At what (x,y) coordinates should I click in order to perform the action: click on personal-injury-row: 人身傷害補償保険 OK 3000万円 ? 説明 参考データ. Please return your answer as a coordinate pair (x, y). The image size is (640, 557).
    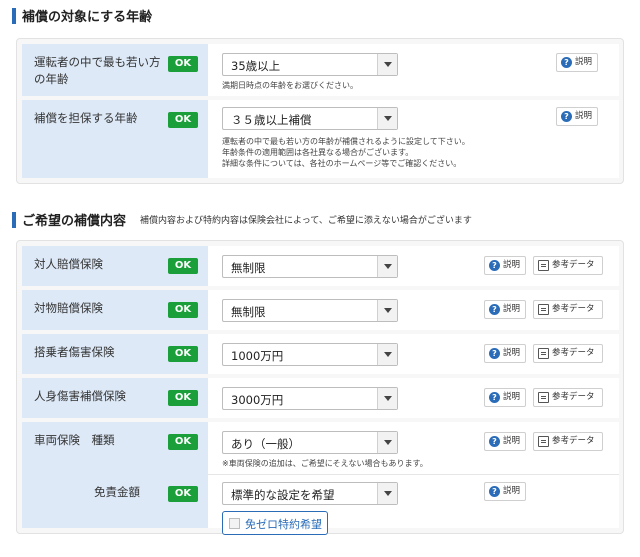
    Looking at the image, I should click on (320, 398).